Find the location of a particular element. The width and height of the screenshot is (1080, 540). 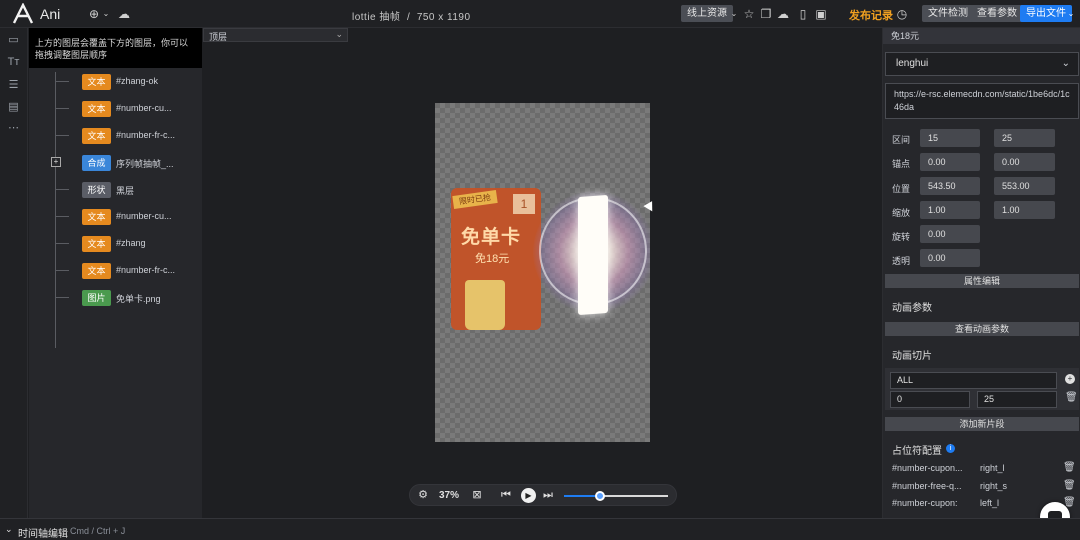

free-order-card-image: 限时已抢 1 免单卡 免18元 is located at coordinates (496, 259).